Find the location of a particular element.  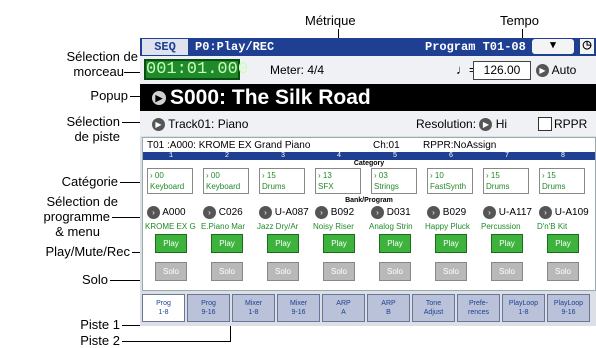

category-button: › 13 SFX is located at coordinates (338, 181).